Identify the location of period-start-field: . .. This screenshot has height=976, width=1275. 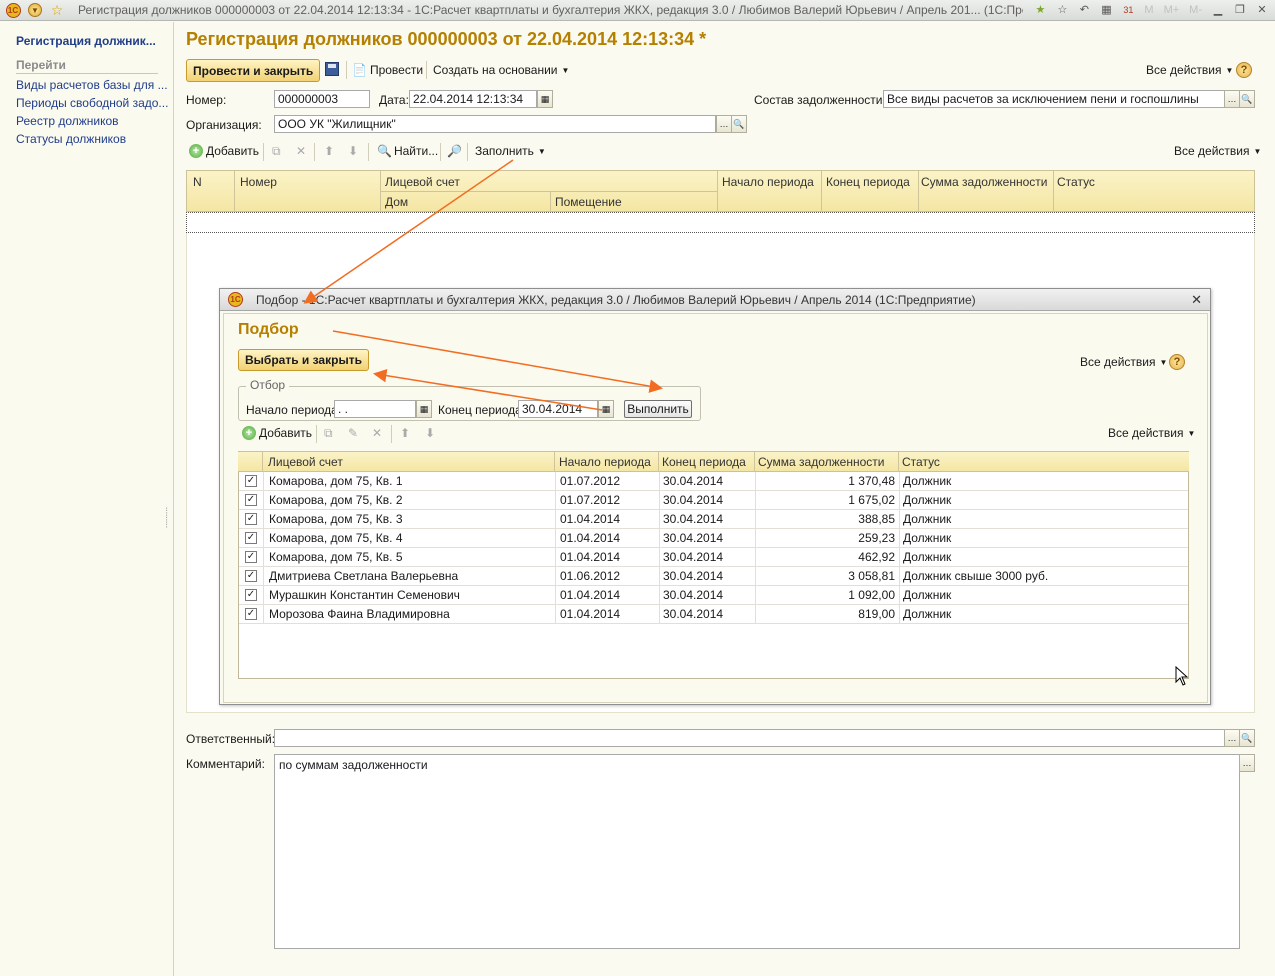
(375, 409).